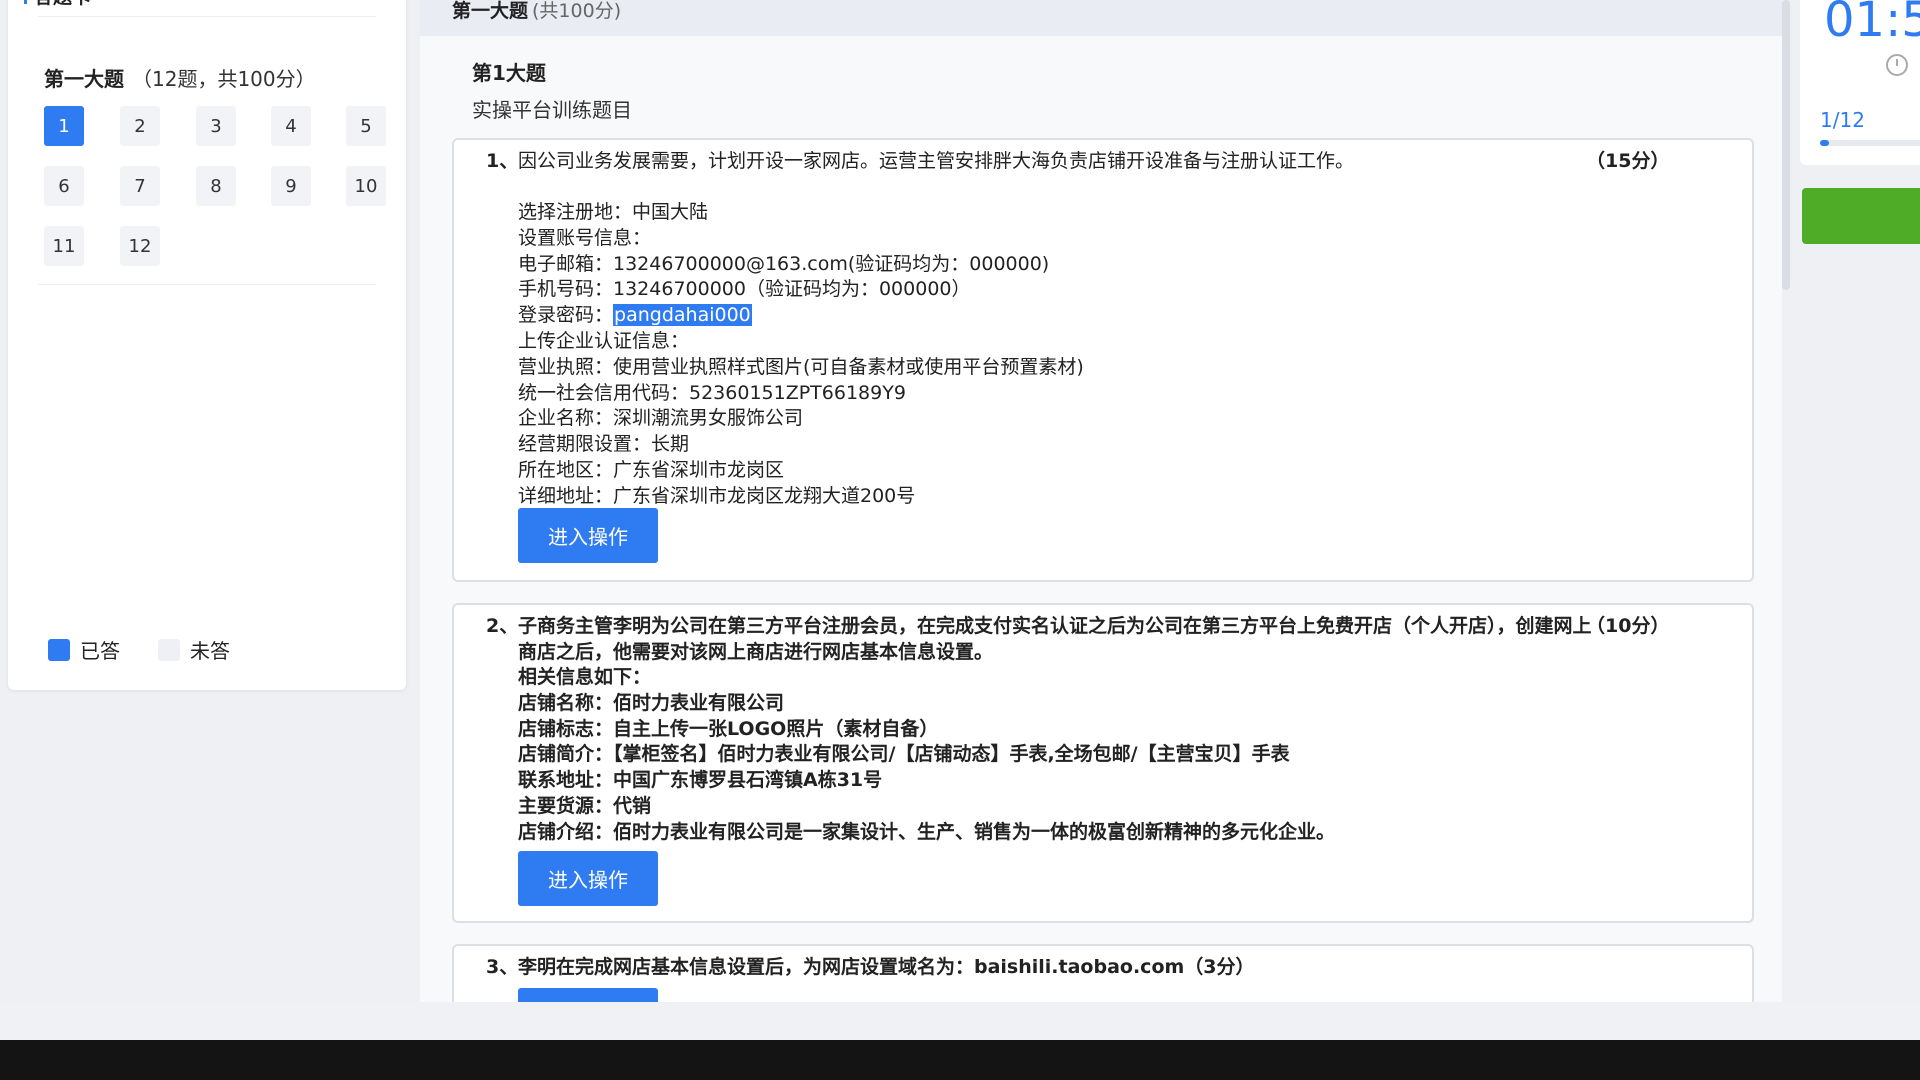 The height and width of the screenshot is (1080, 1920). Describe the element at coordinates (210, 651) in the screenshot. I see `legend-unanswered-label: 未答` at that location.